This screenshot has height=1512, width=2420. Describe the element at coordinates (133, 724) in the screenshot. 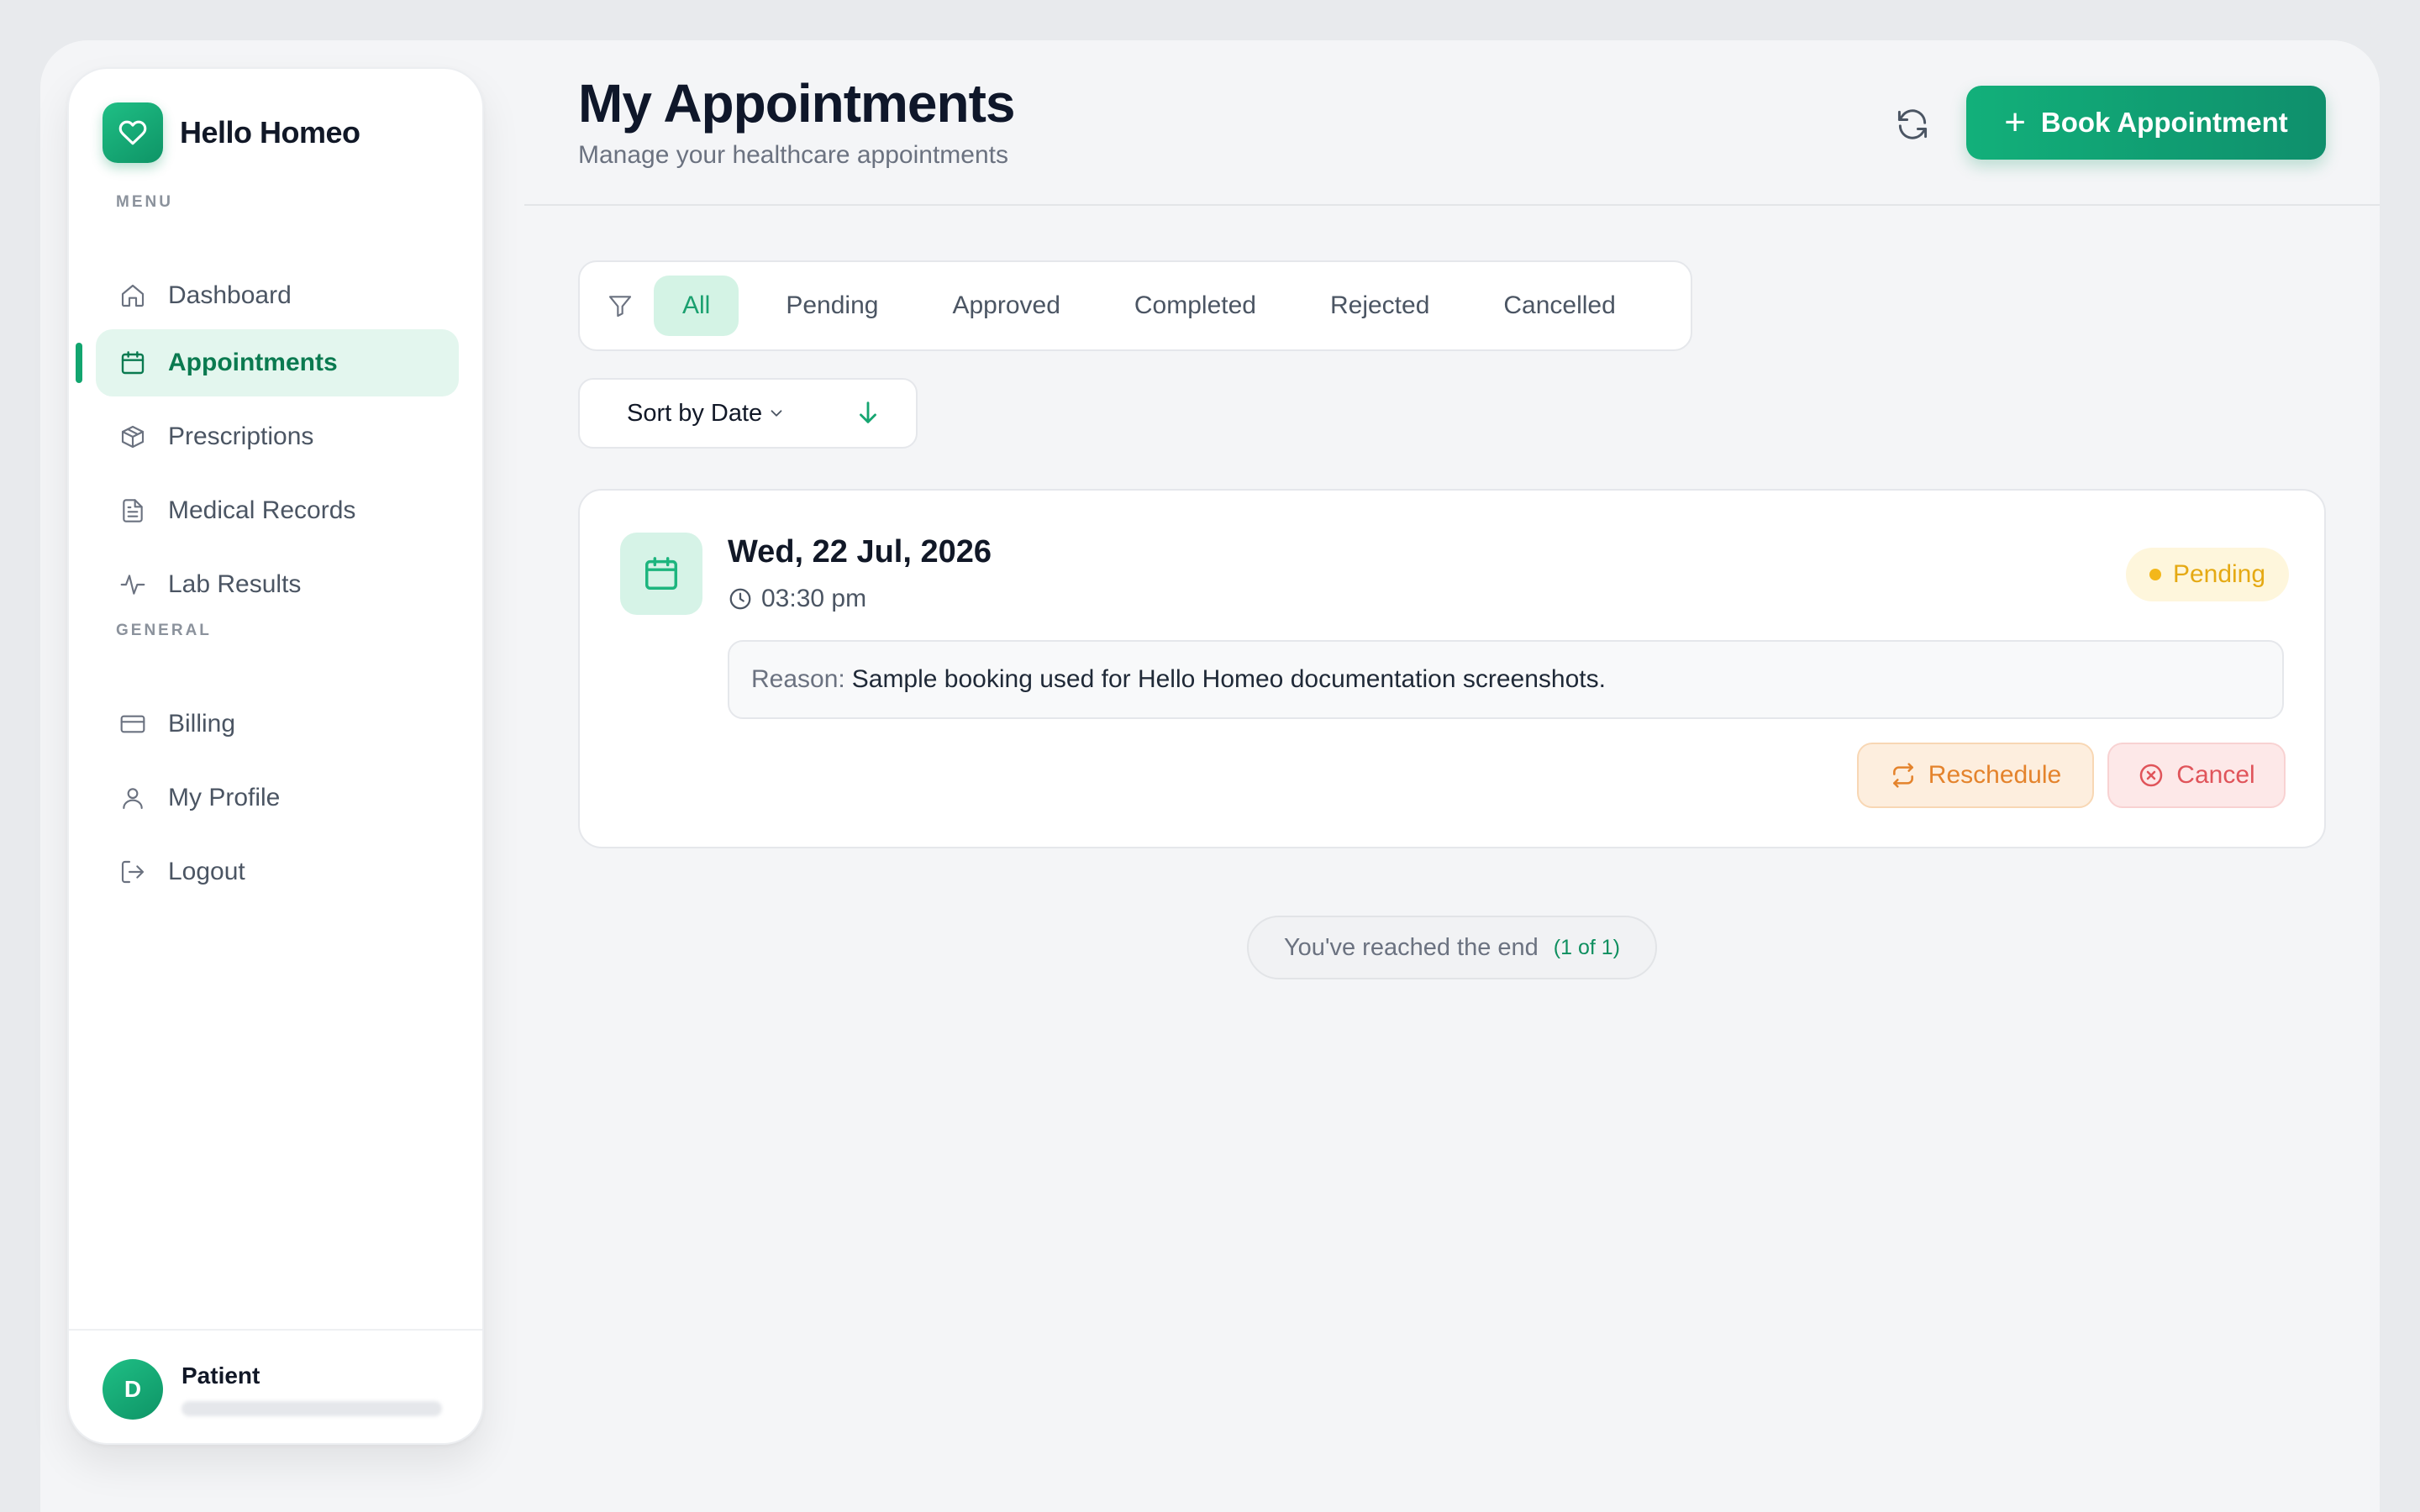

I see `credit-card-icon` at that location.